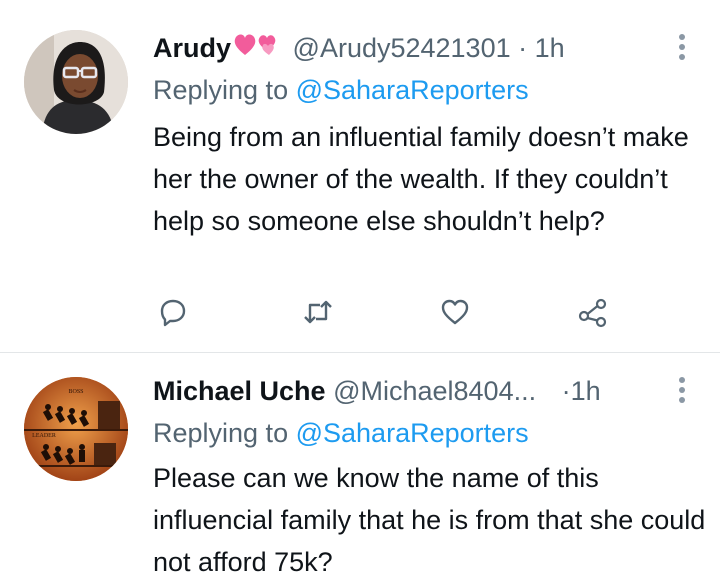  Describe the element at coordinates (402, 48) in the screenshot. I see `user-handle: @Arudy52421301` at that location.